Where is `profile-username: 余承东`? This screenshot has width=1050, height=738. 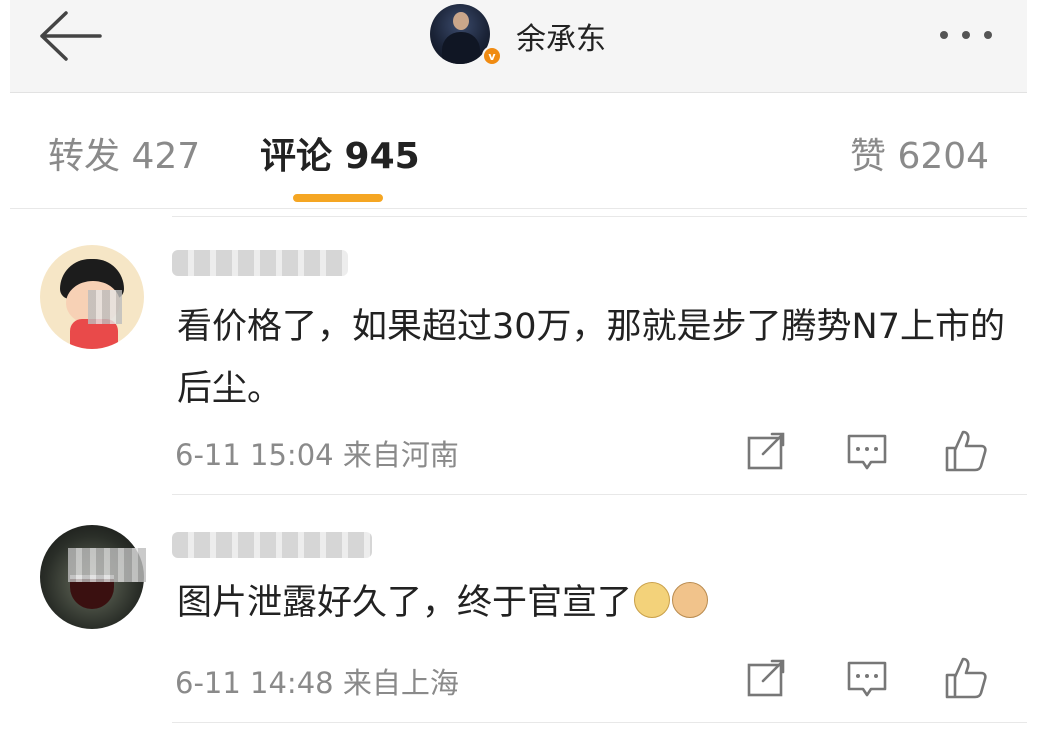 profile-username: 余承东 is located at coordinates (561, 36).